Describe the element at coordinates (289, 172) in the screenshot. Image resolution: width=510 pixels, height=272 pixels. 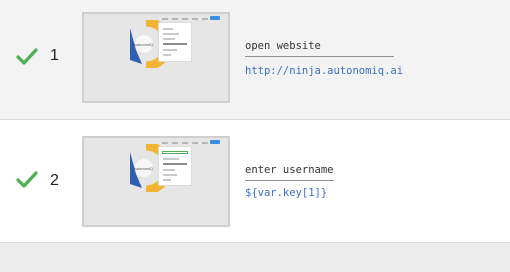
I see `step-action-label: enter username` at that location.